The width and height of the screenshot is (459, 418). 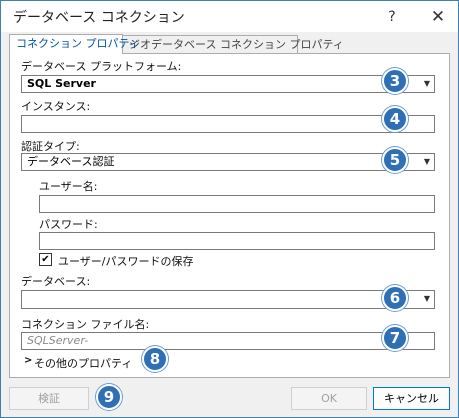 I want to click on connection-file-label: コネクション ファイル名:, so click(x=85, y=324).